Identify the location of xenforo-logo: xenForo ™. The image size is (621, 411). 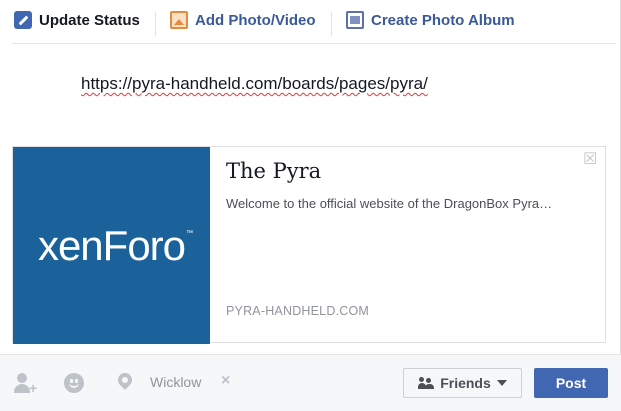
(115, 245).